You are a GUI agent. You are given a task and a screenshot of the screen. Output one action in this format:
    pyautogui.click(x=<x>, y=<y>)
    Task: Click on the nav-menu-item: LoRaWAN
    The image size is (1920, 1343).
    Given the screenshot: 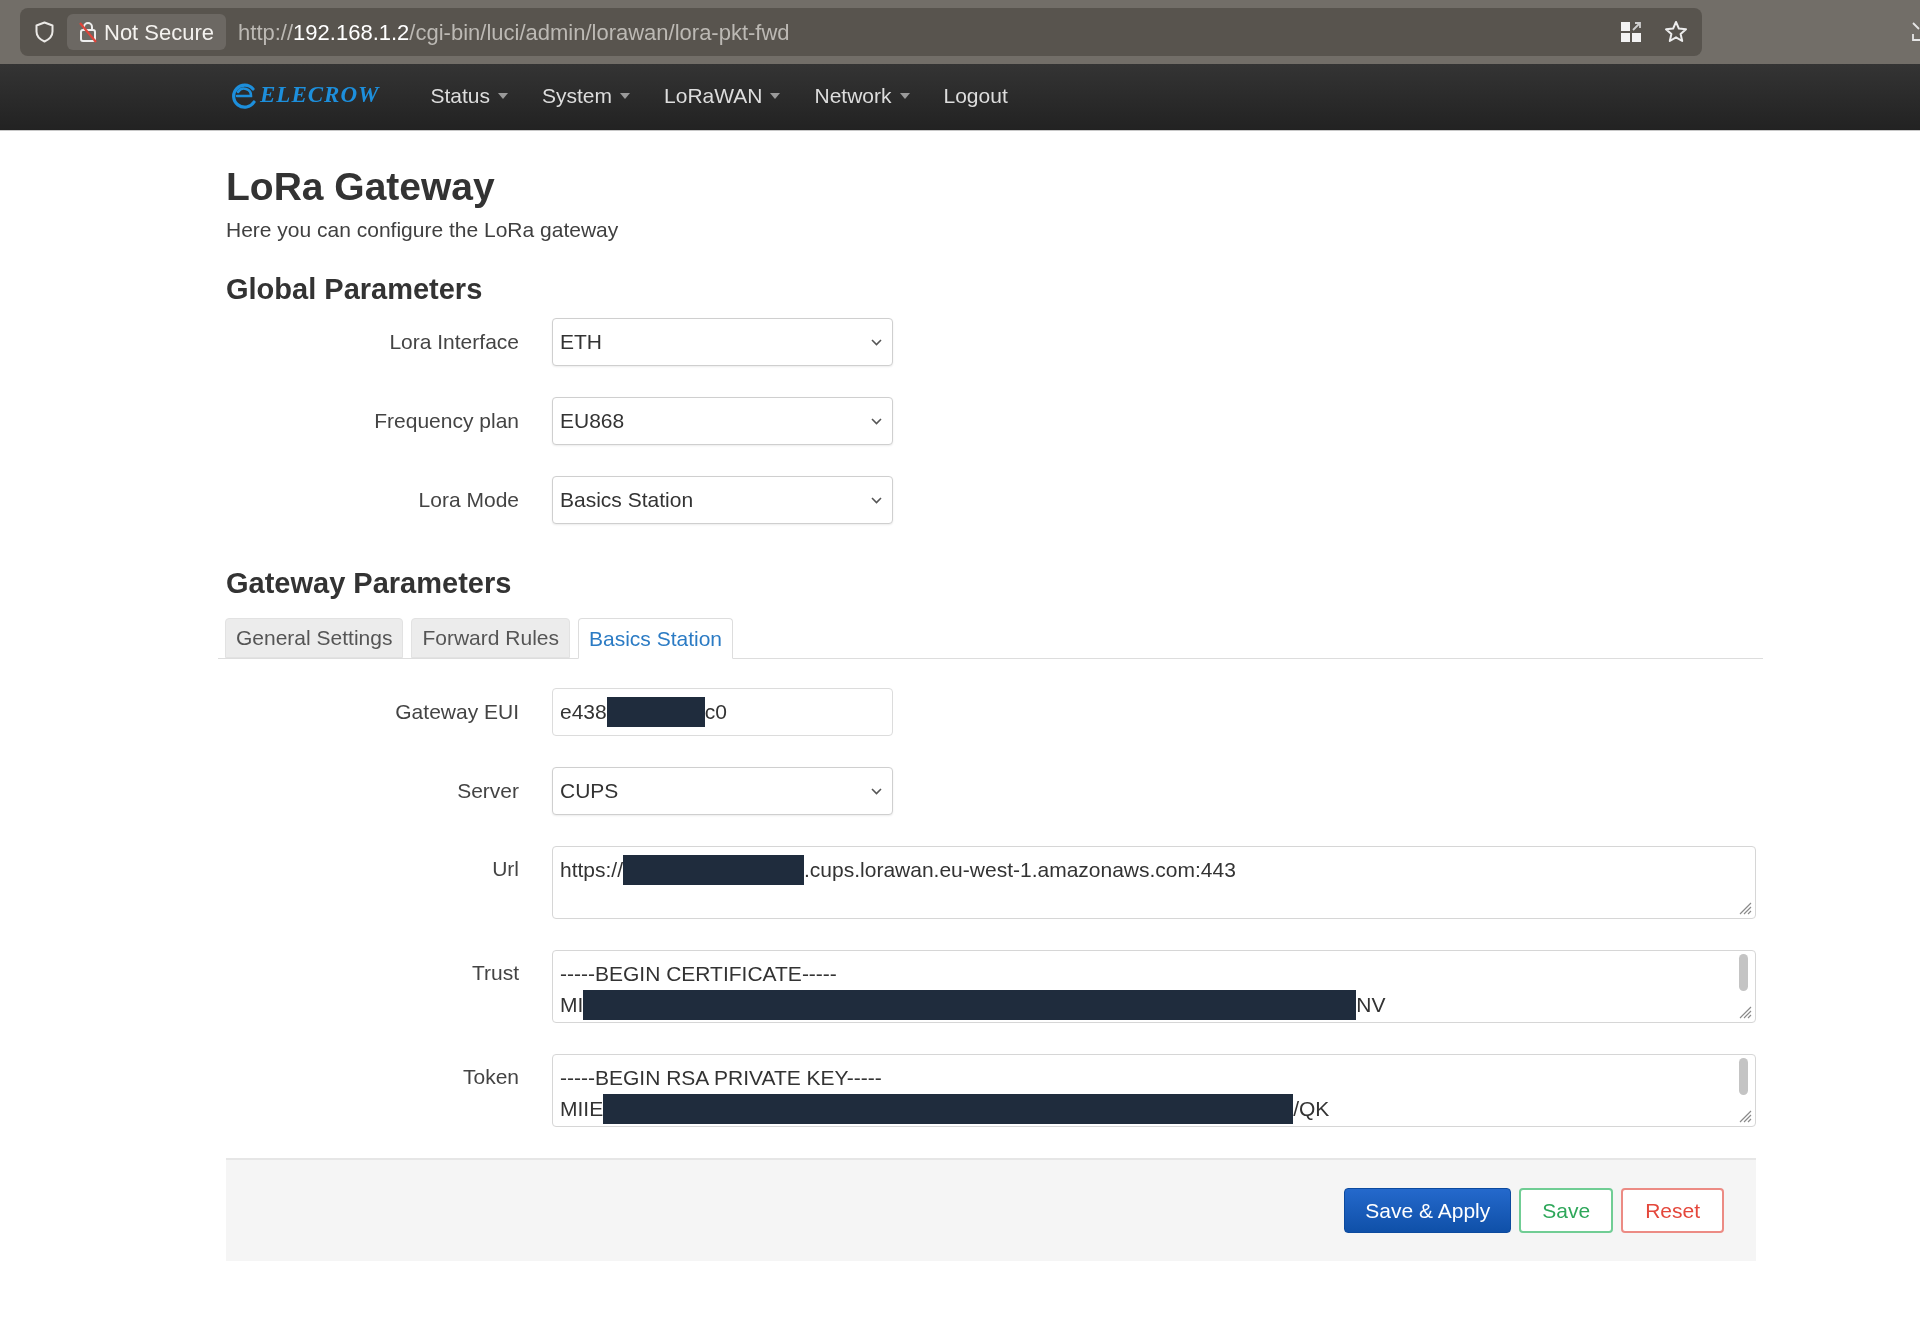 What is the action you would take?
    pyautogui.click(x=722, y=95)
    